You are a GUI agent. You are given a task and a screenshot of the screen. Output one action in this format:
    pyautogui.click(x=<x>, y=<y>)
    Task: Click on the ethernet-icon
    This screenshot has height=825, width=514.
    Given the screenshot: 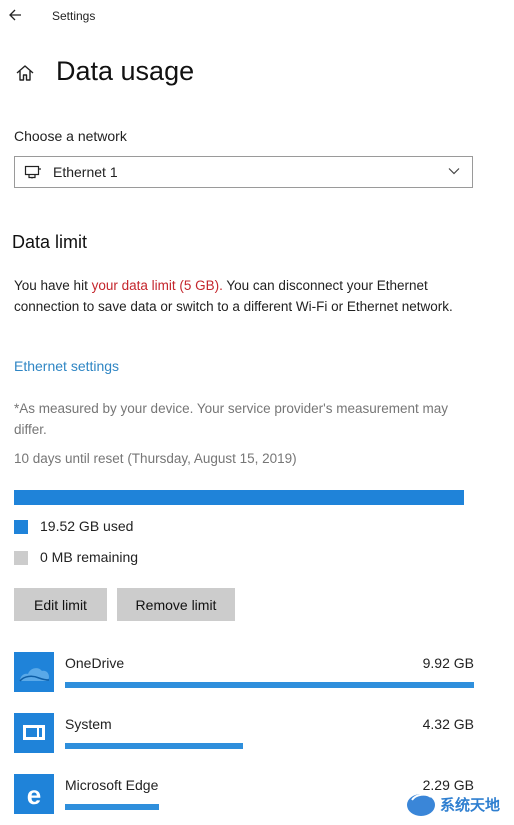 What is the action you would take?
    pyautogui.click(x=32, y=172)
    